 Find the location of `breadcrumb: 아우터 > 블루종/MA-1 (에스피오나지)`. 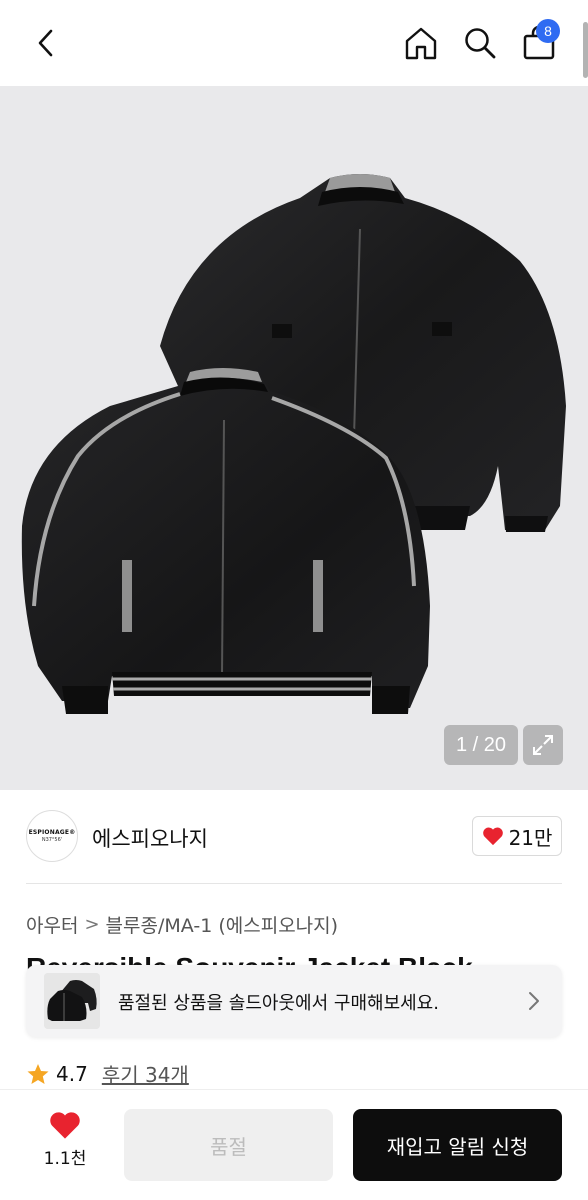

breadcrumb: 아우터 > 블루종/MA-1 (에스피오나지) is located at coordinates (182, 924).